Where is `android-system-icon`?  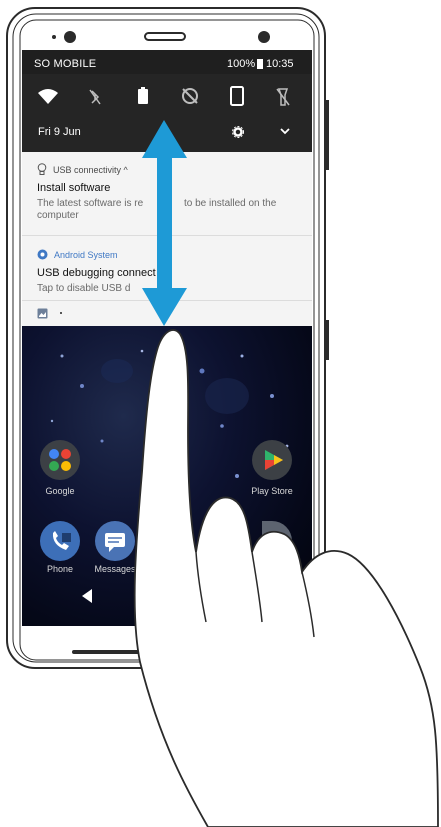
android-system-icon is located at coordinates (42, 254).